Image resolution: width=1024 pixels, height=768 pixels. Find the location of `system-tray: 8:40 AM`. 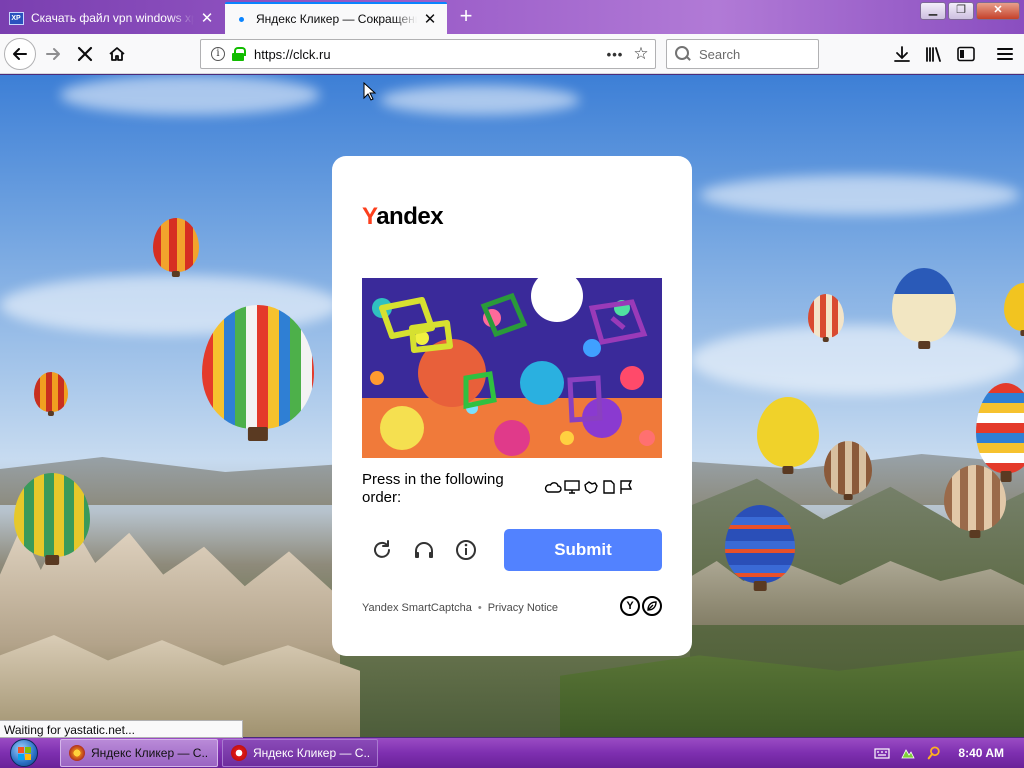

system-tray: 8:40 AM is located at coordinates (949, 753).